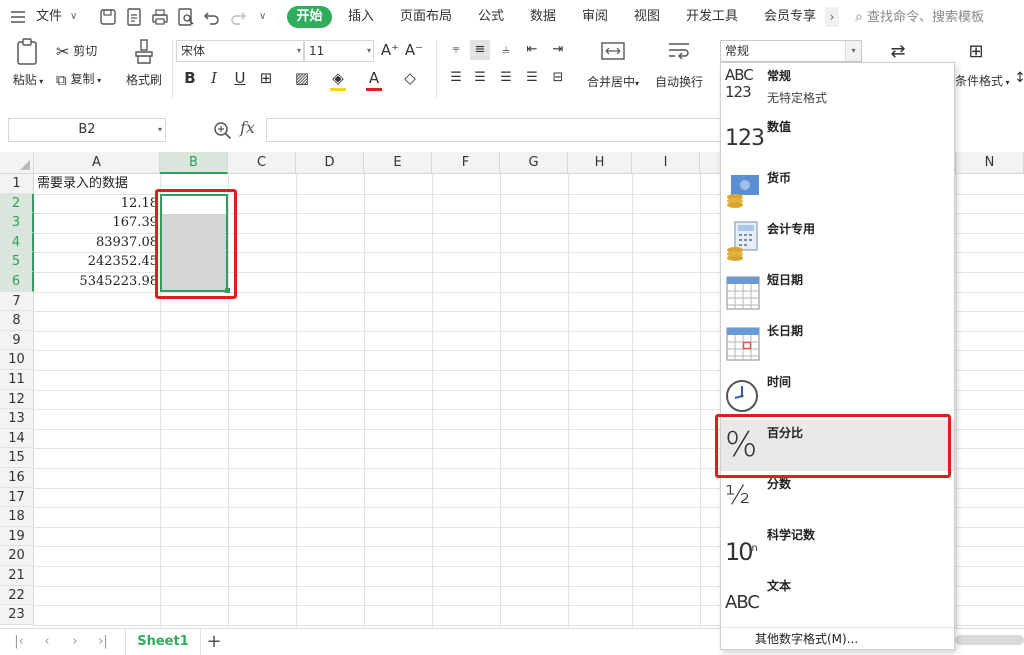 This screenshot has height=655, width=1024. What do you see at coordinates (990, 163) in the screenshot?
I see `column-header-n: N` at bounding box center [990, 163].